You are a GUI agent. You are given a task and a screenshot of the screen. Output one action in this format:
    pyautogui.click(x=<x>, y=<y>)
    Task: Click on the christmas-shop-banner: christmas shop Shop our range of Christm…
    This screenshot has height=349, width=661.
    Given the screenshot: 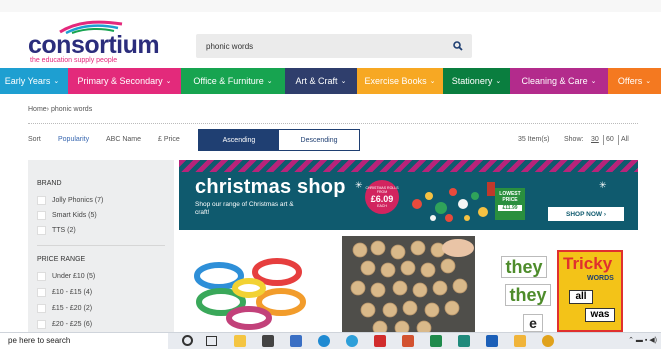 What is the action you would take?
    pyautogui.click(x=408, y=195)
    